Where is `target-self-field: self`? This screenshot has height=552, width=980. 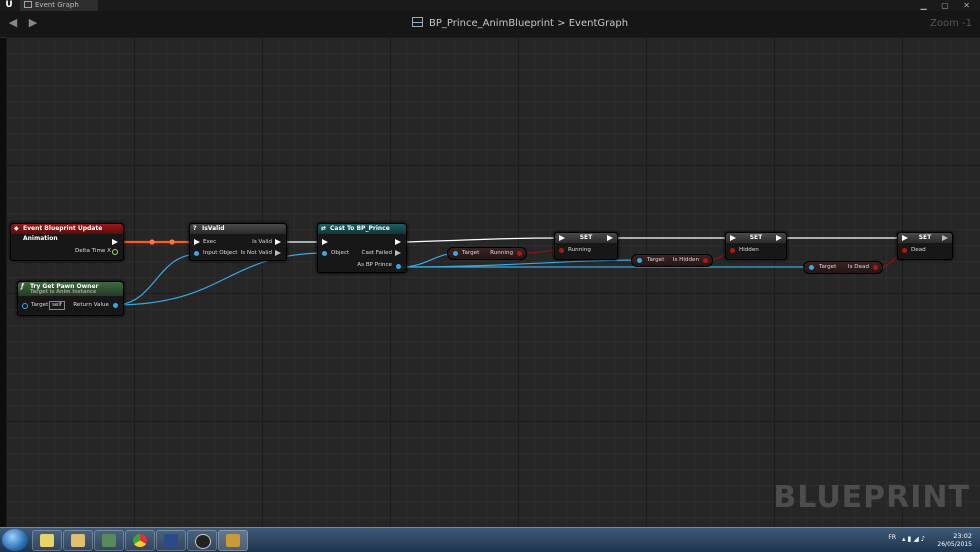 target-self-field: self is located at coordinates (57, 305).